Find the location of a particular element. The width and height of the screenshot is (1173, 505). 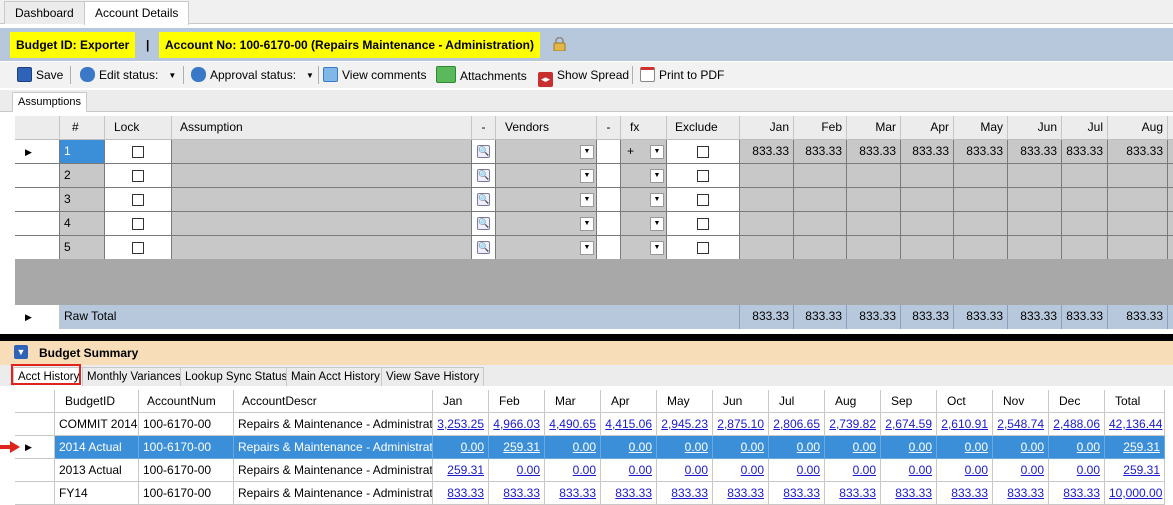

month-value-link: 4,966.03 is located at coordinates (517, 424).